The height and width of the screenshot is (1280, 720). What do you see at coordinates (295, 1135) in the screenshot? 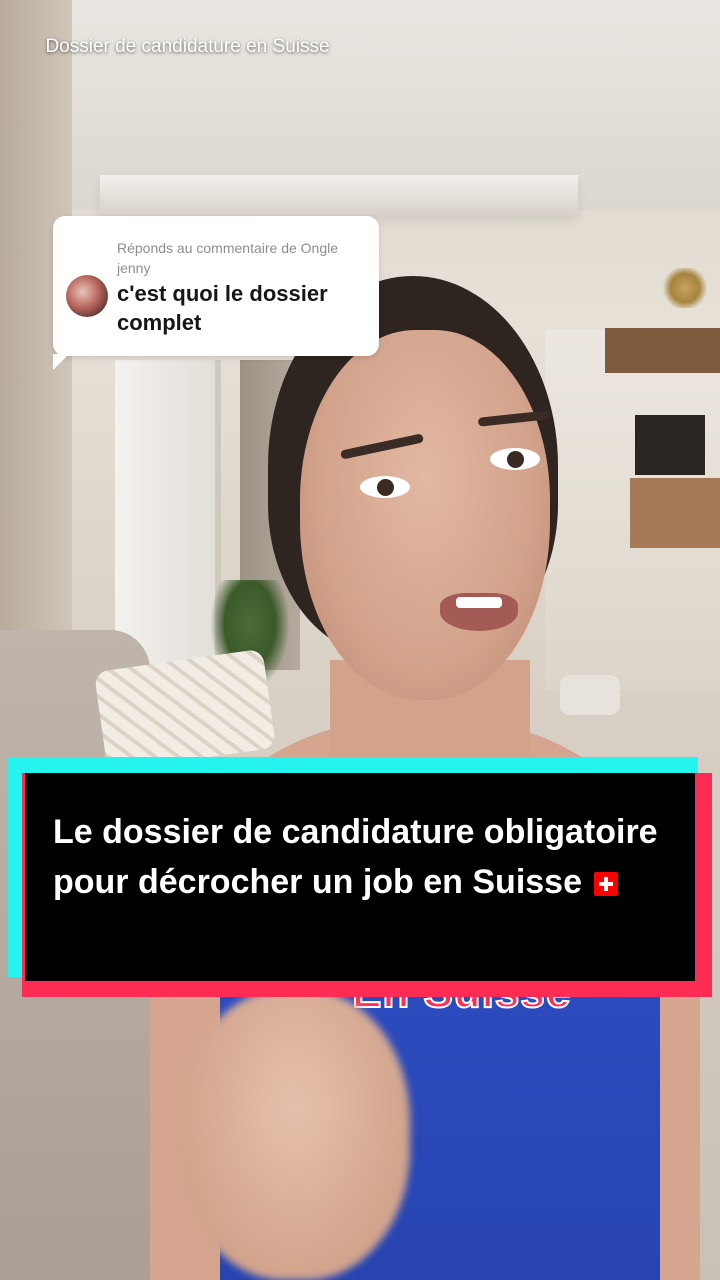
I see `person-hand` at bounding box center [295, 1135].